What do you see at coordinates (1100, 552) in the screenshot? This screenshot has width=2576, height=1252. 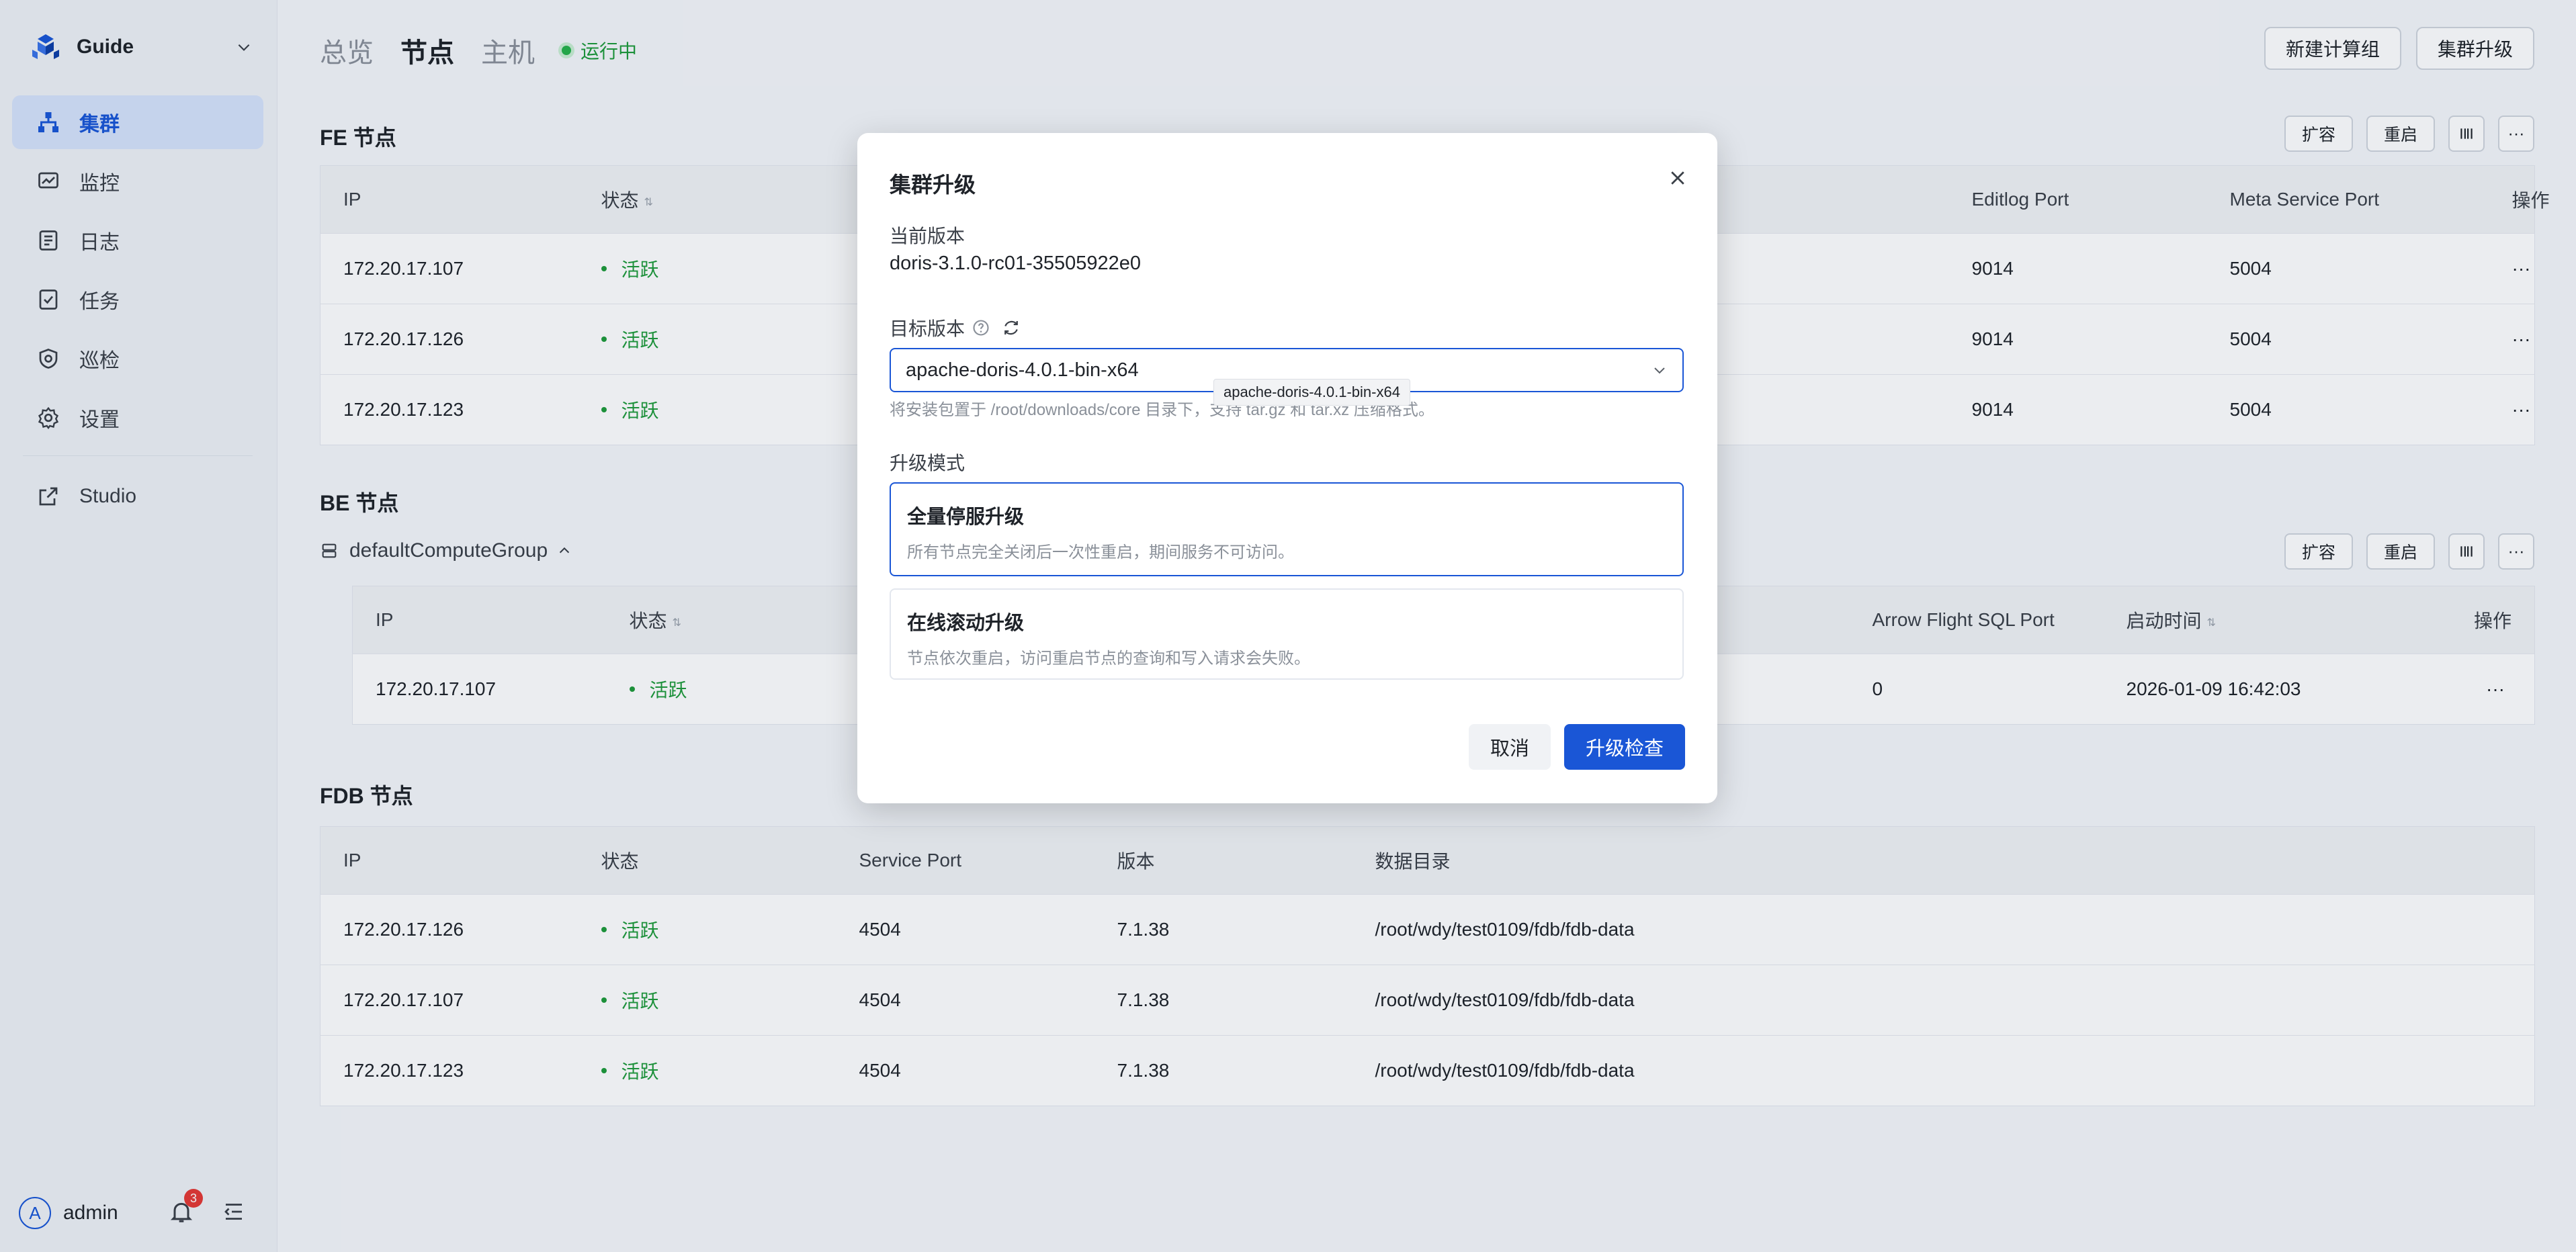 I see `option-desc: 所有节点完全关闭后一次性重启，期间服务不可访问。` at bounding box center [1100, 552].